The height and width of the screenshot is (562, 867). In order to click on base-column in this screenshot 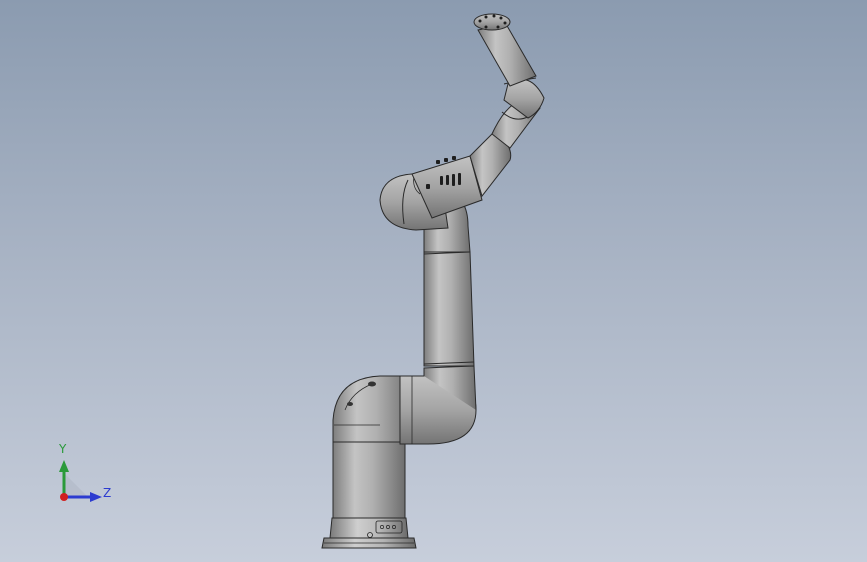, I will do `click(369, 480)`.